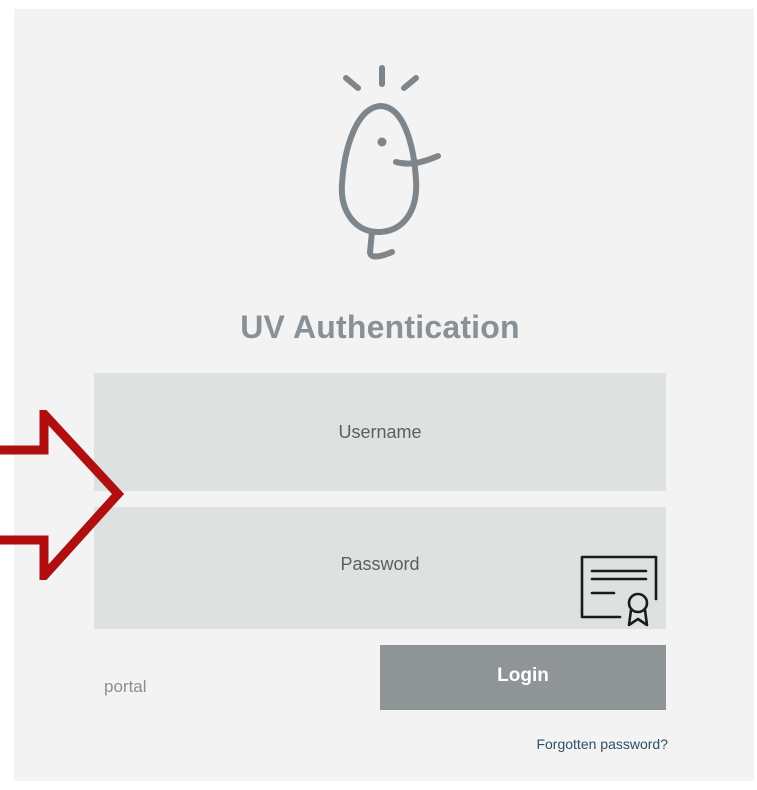  I want to click on page-title: UV Authentication, so click(380, 327).